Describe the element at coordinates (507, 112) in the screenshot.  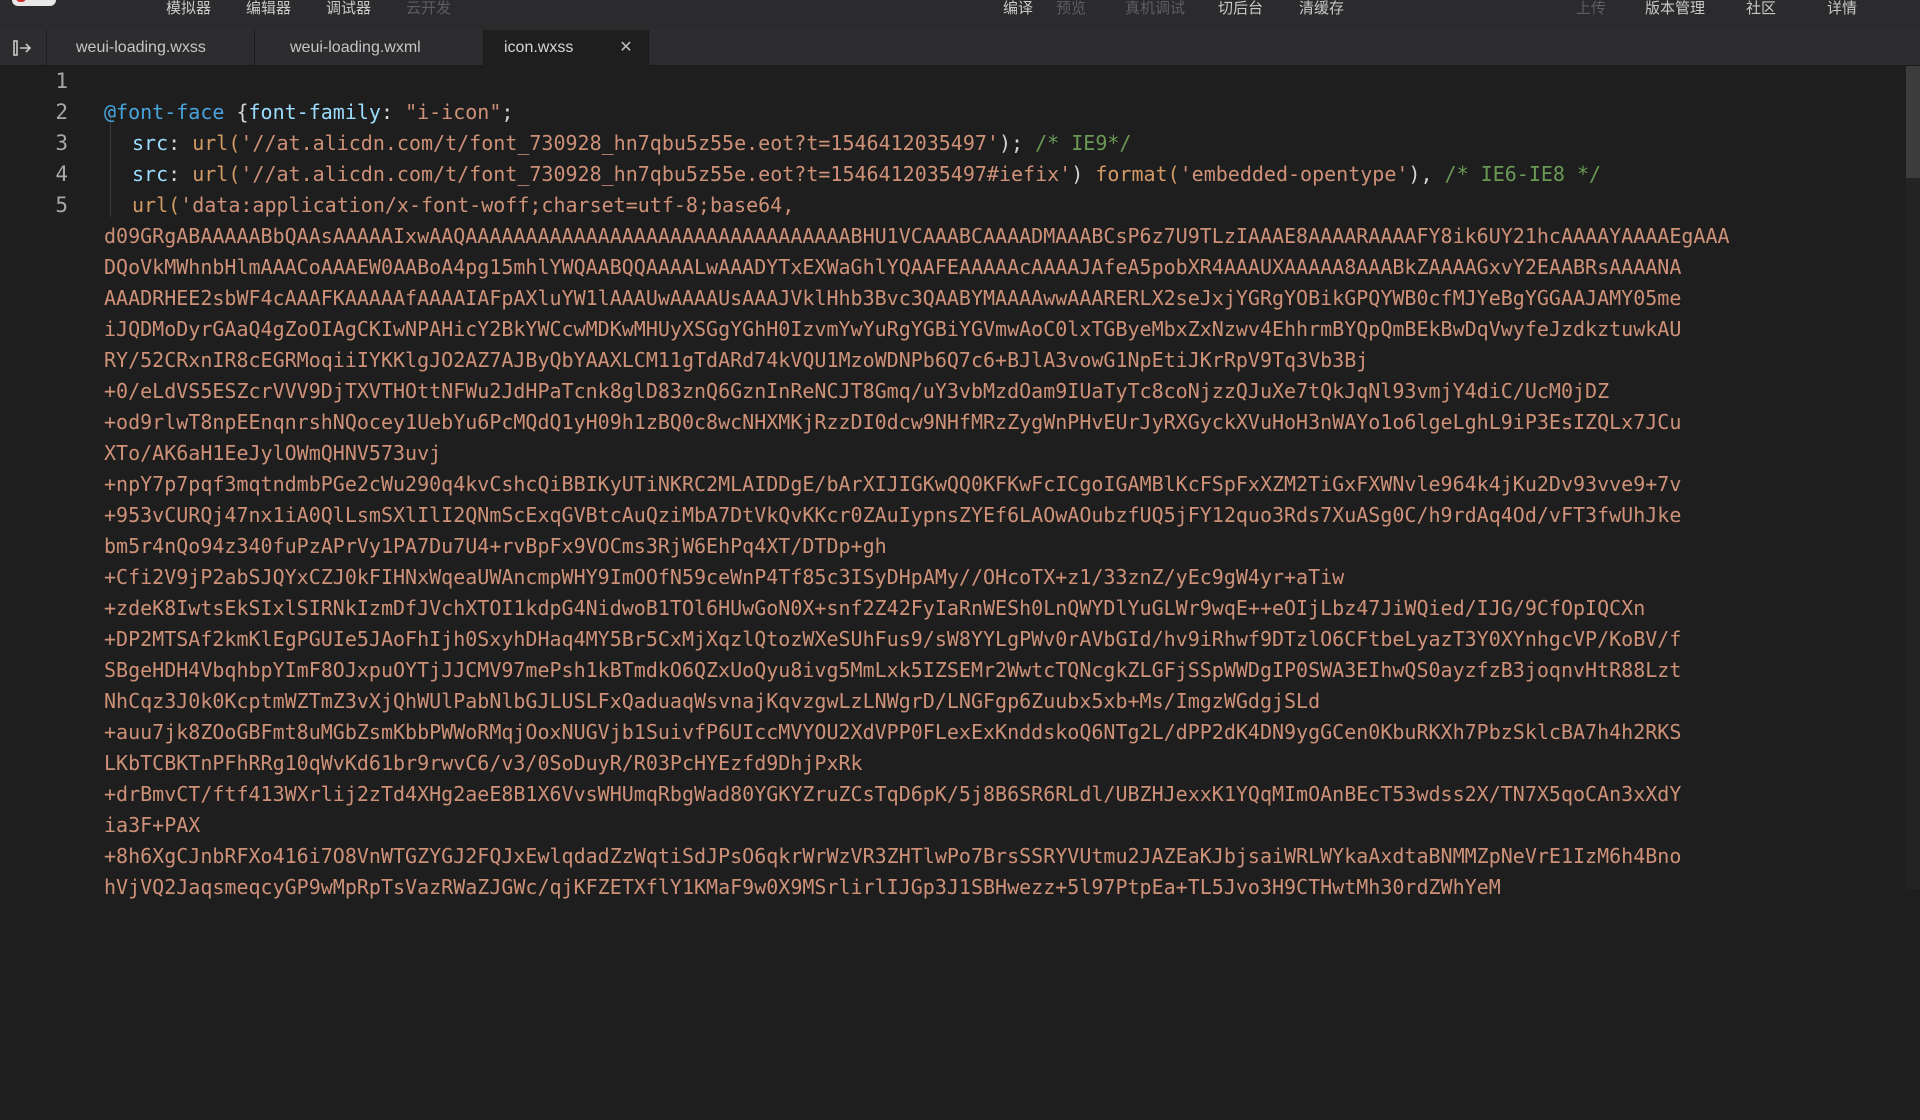
I see `token-semicolon: ;` at that location.